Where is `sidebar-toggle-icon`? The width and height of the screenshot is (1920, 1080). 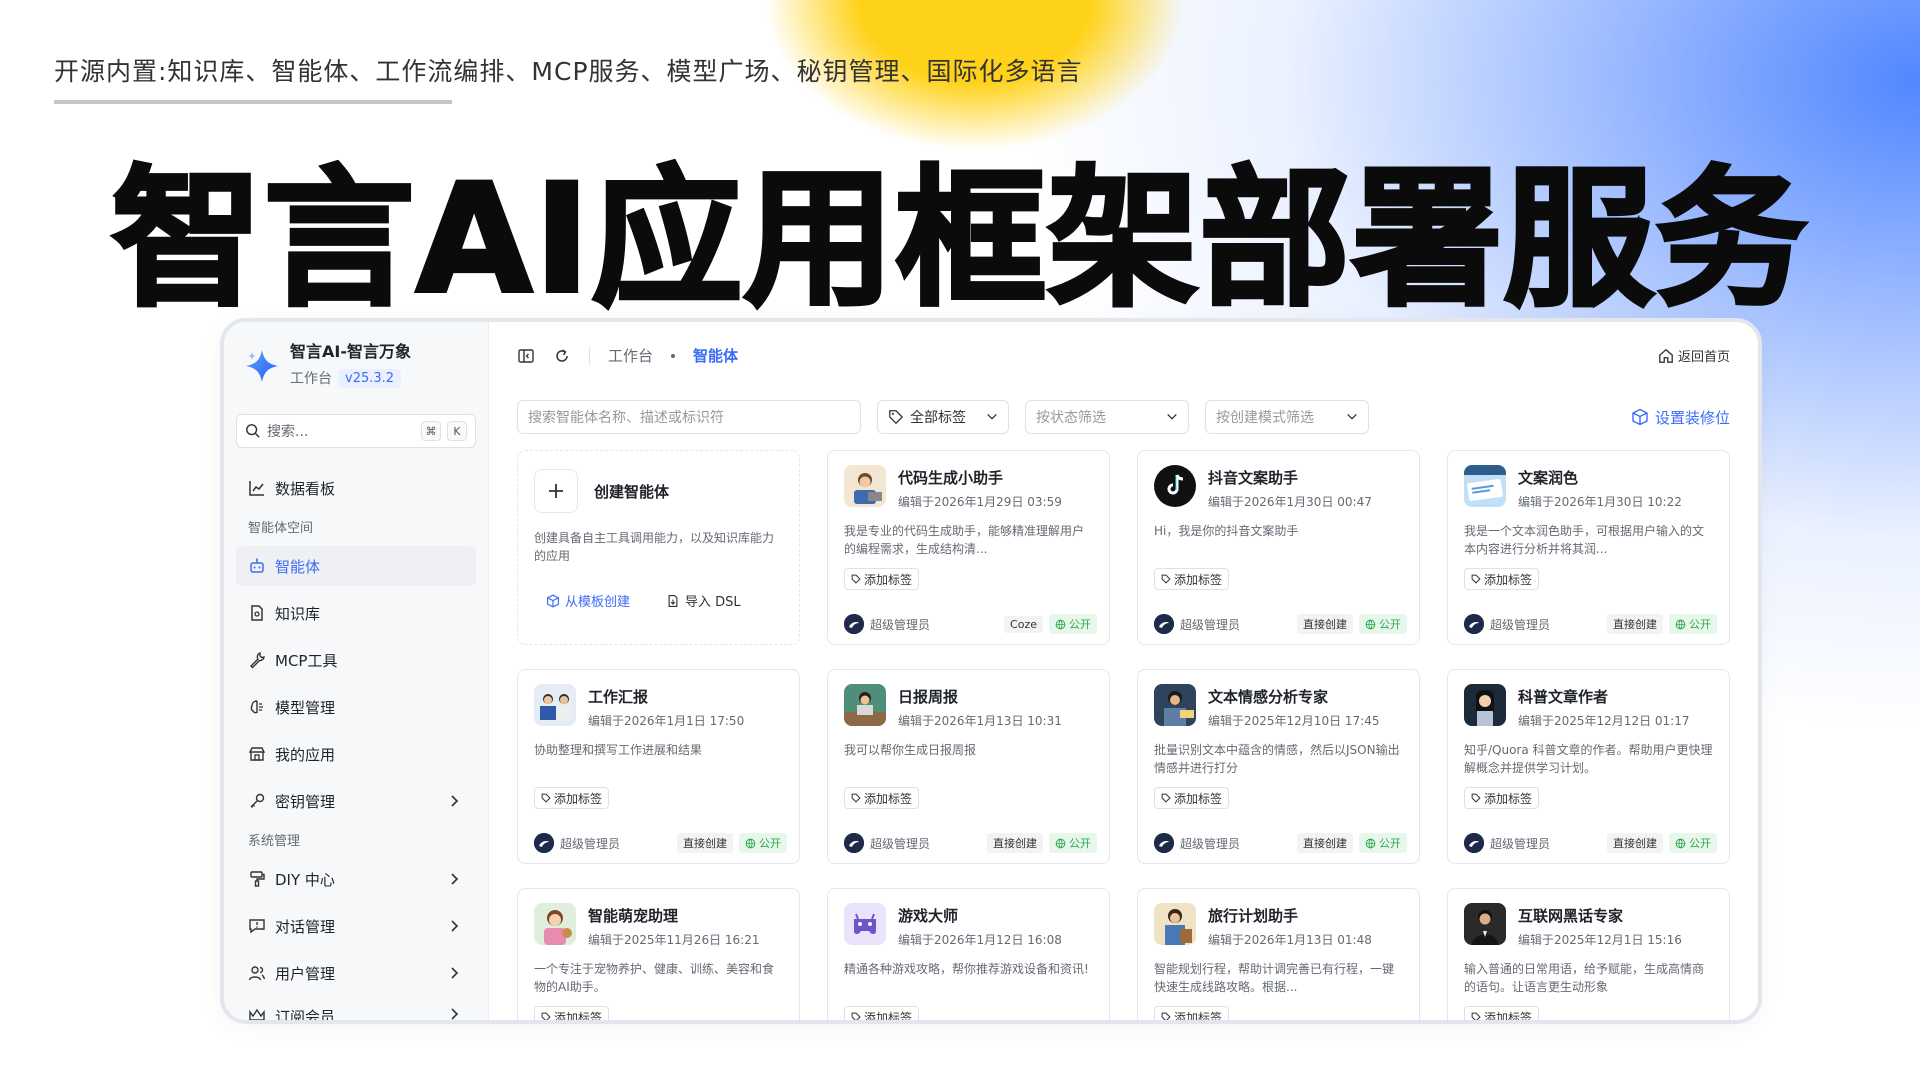 sidebar-toggle-icon is located at coordinates (526, 356).